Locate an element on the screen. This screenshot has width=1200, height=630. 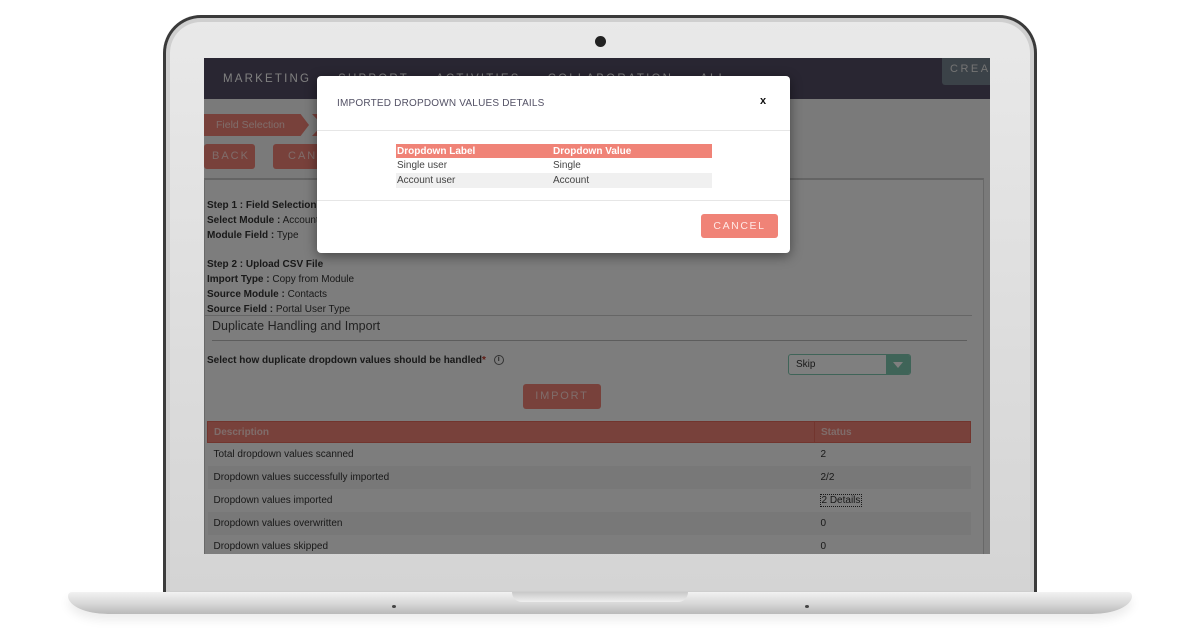
table-row: Account user Account is located at coordinates (554, 180).